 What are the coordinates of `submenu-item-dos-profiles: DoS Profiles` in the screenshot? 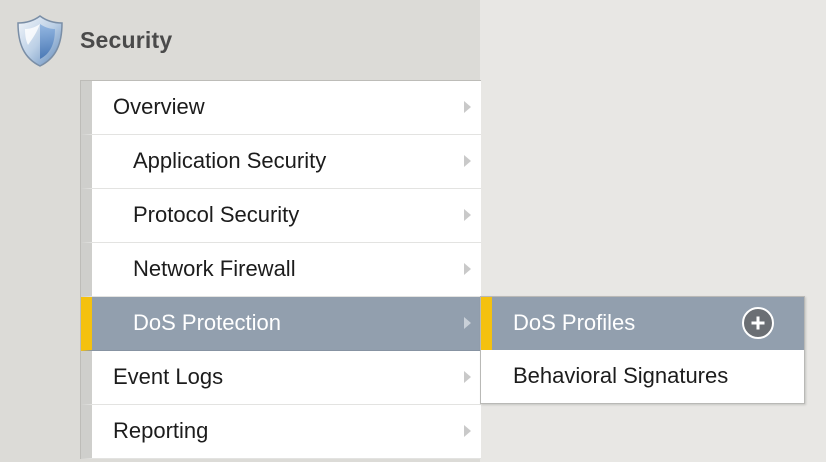 It's located at (642, 323).